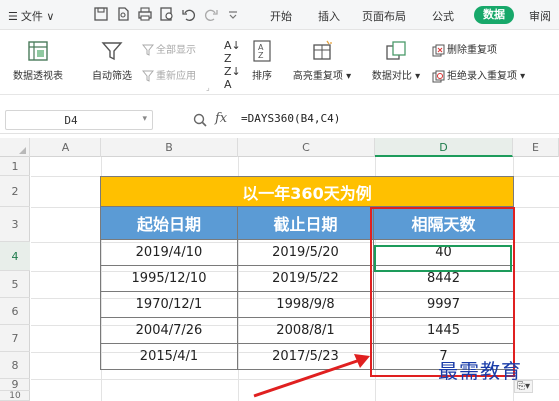 This screenshot has height=401, width=559. Describe the element at coordinates (79, 120) in the screenshot. I see `name-box: D4 ▾` at that location.